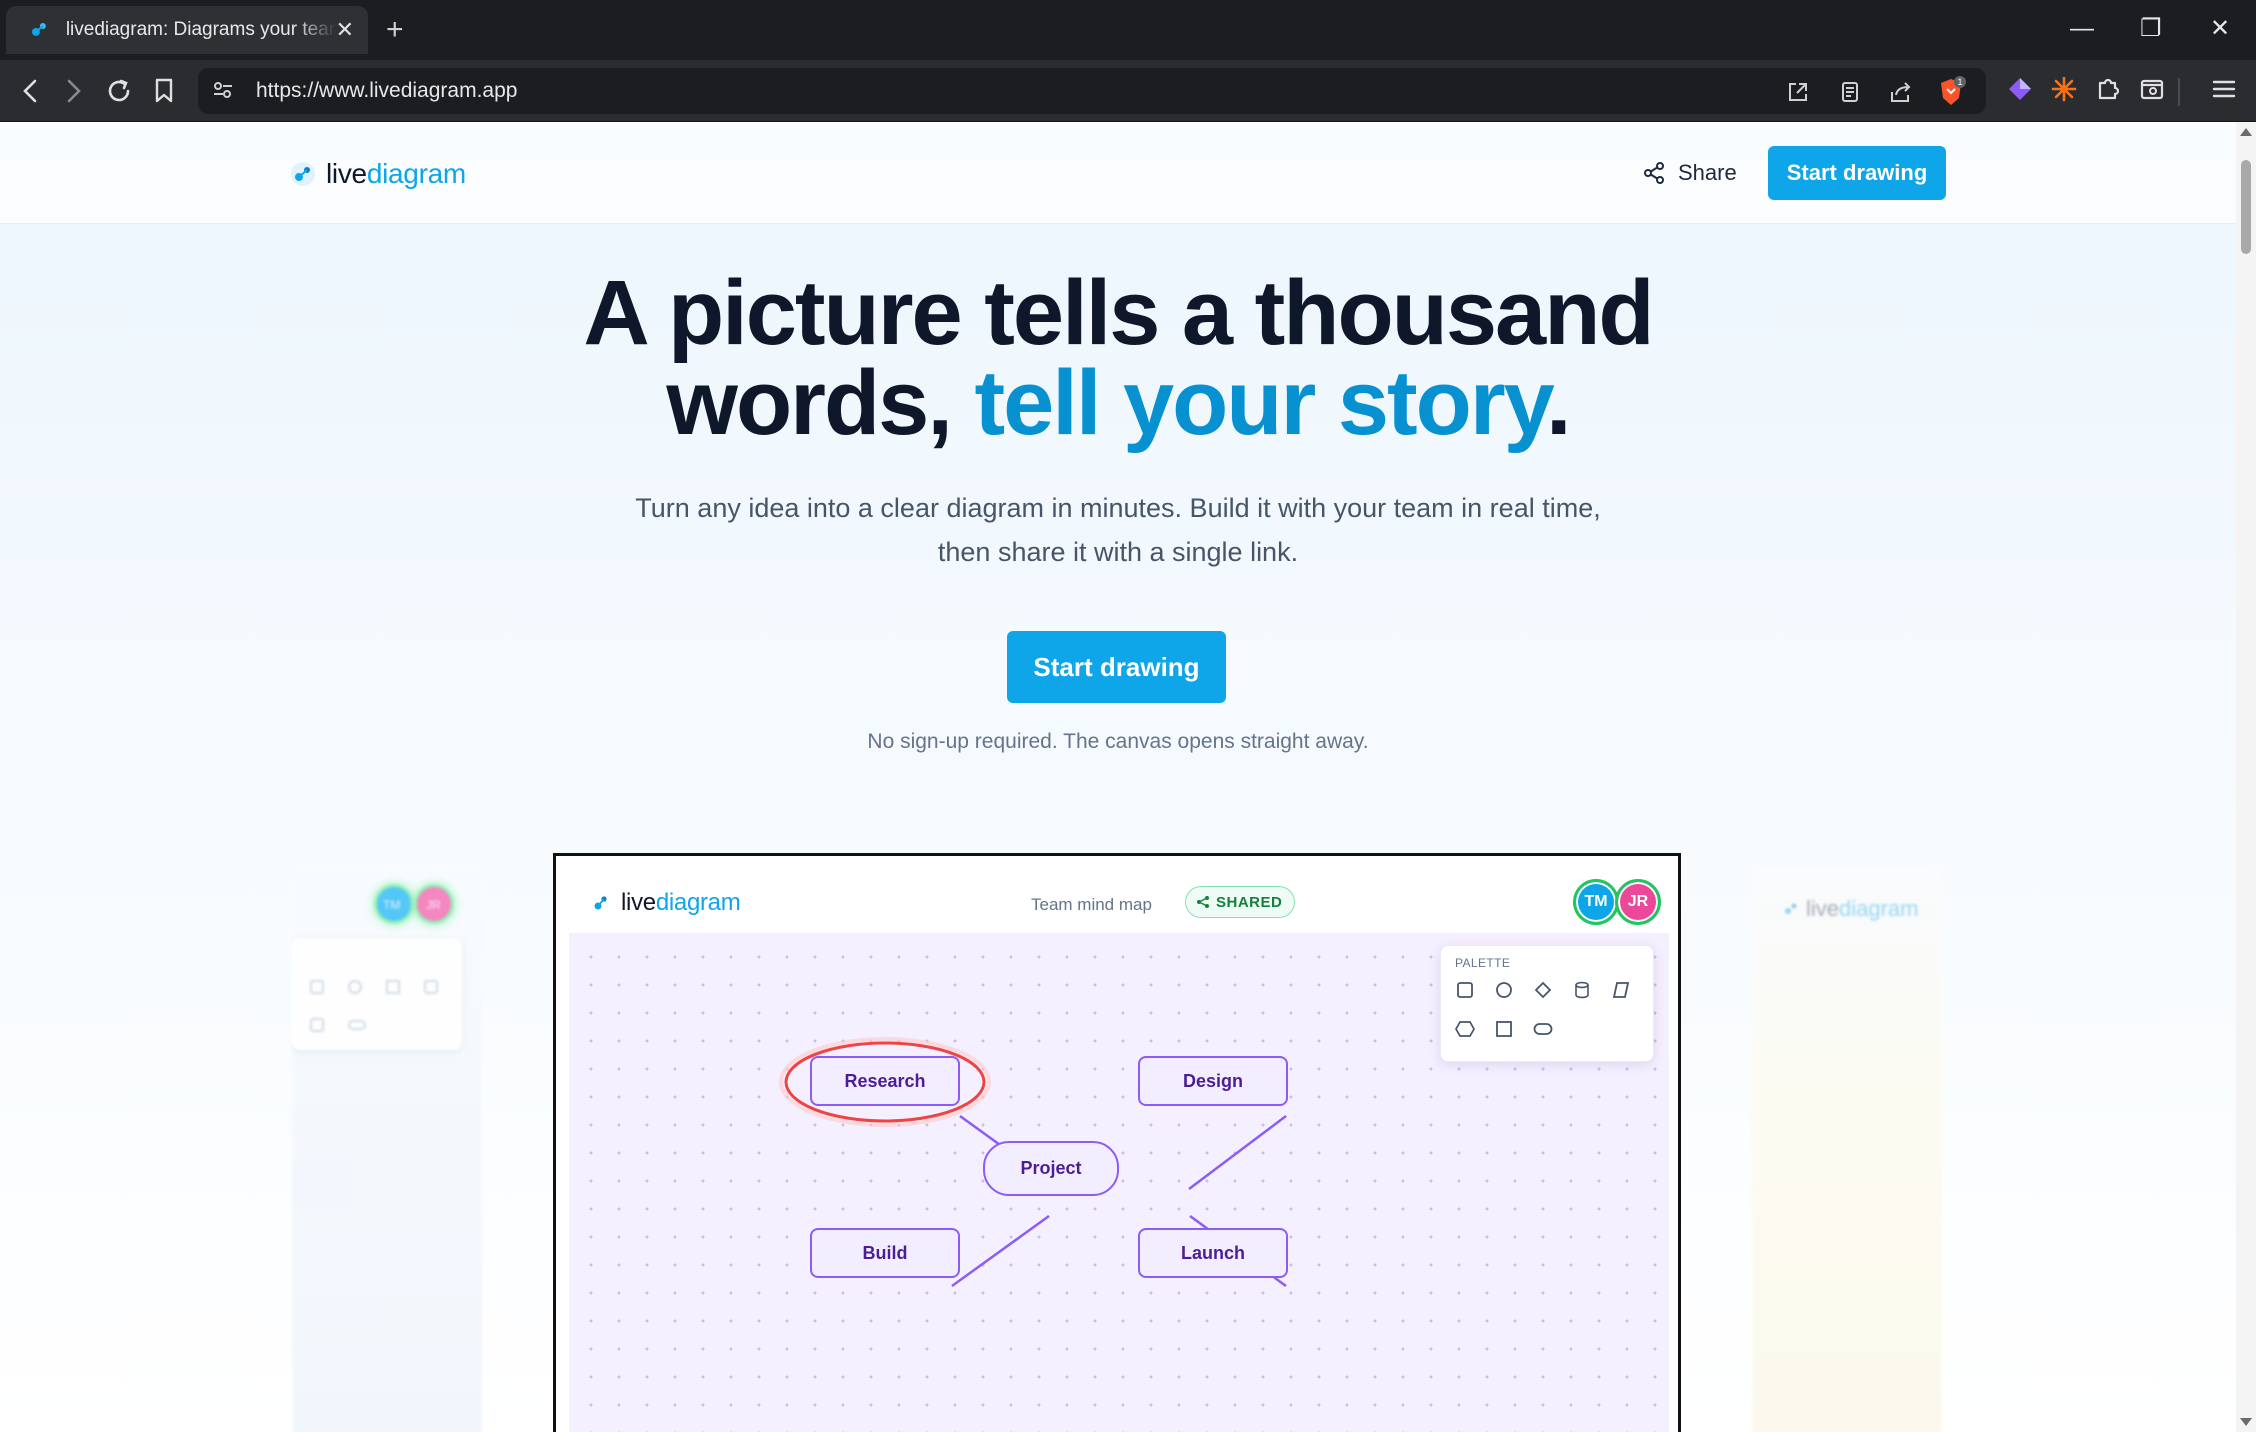 This screenshot has height=1432, width=2256. Describe the element at coordinates (1118, 552) in the screenshot. I see `hero-subtitle-line2: then share it with a single link.` at that location.